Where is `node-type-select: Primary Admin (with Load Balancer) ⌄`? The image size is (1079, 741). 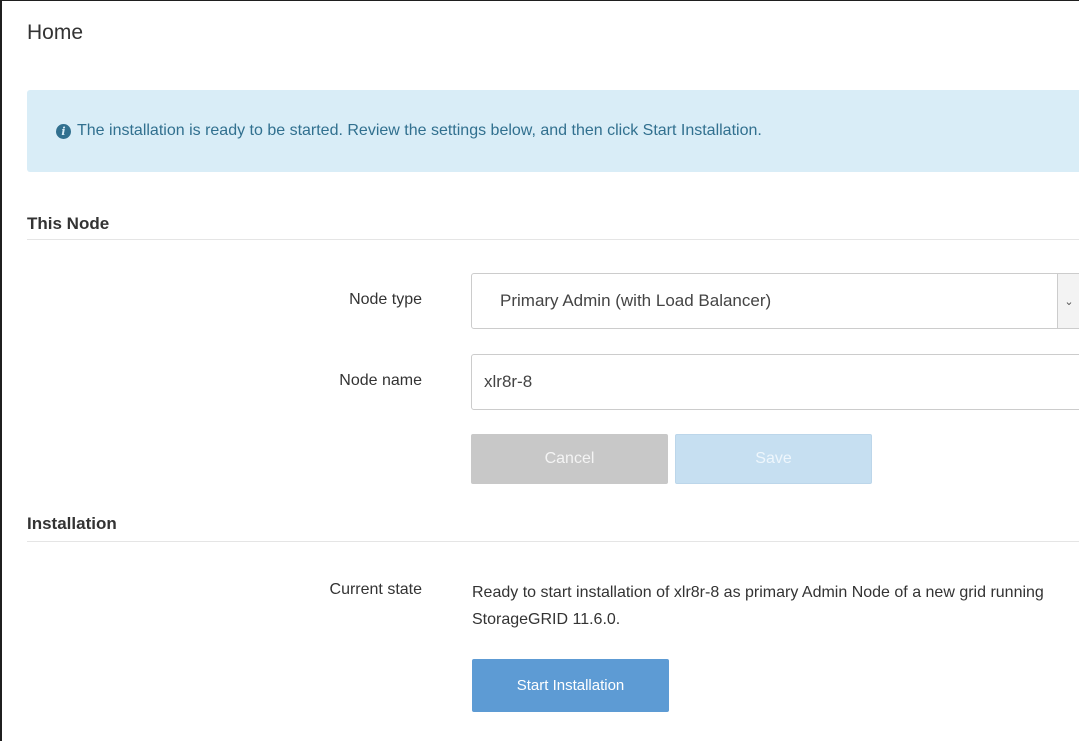 node-type-select: Primary Admin (with Load Balancer) ⌄ is located at coordinates (775, 301).